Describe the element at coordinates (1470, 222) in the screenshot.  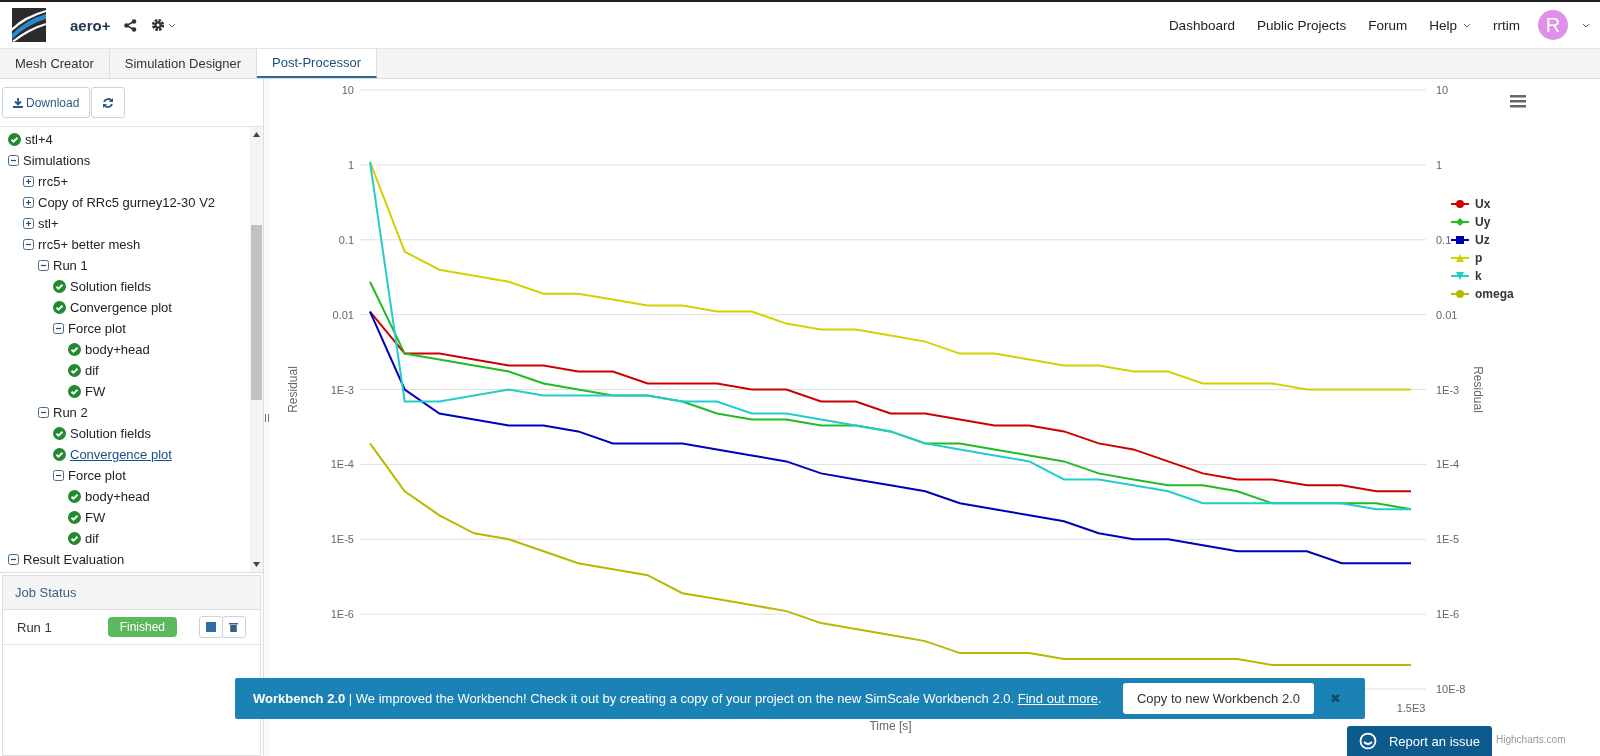
I see `legend-item: Uy` at that location.